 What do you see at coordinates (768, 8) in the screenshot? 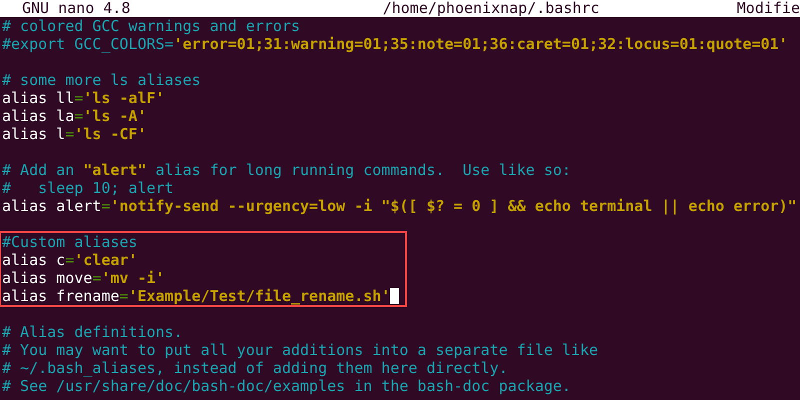
I see `modified-status: Modifie` at bounding box center [768, 8].